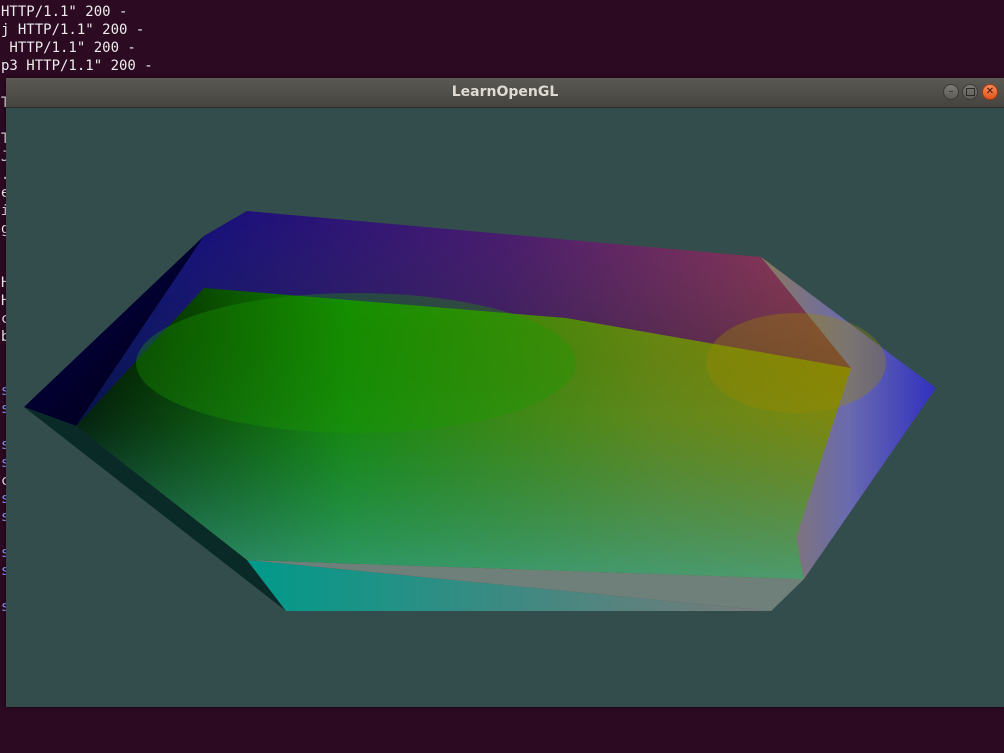  I want to click on maximize-button, so click(970, 92).